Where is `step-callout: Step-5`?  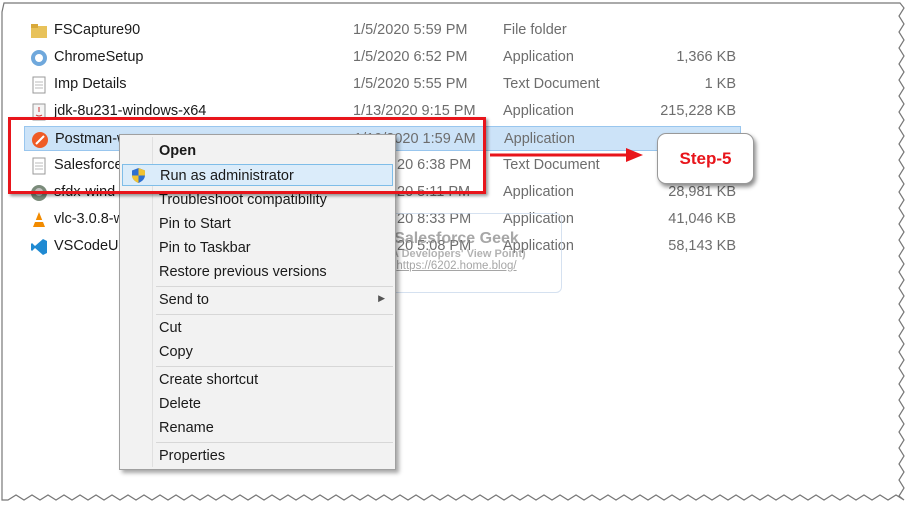
step-callout: Step-5 is located at coordinates (705, 158).